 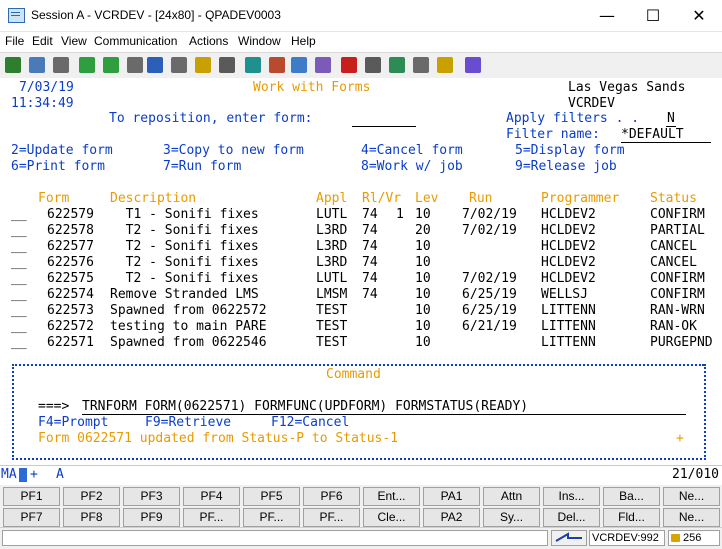 I want to click on option-release-job: 9=Release job, so click(x=566, y=166).